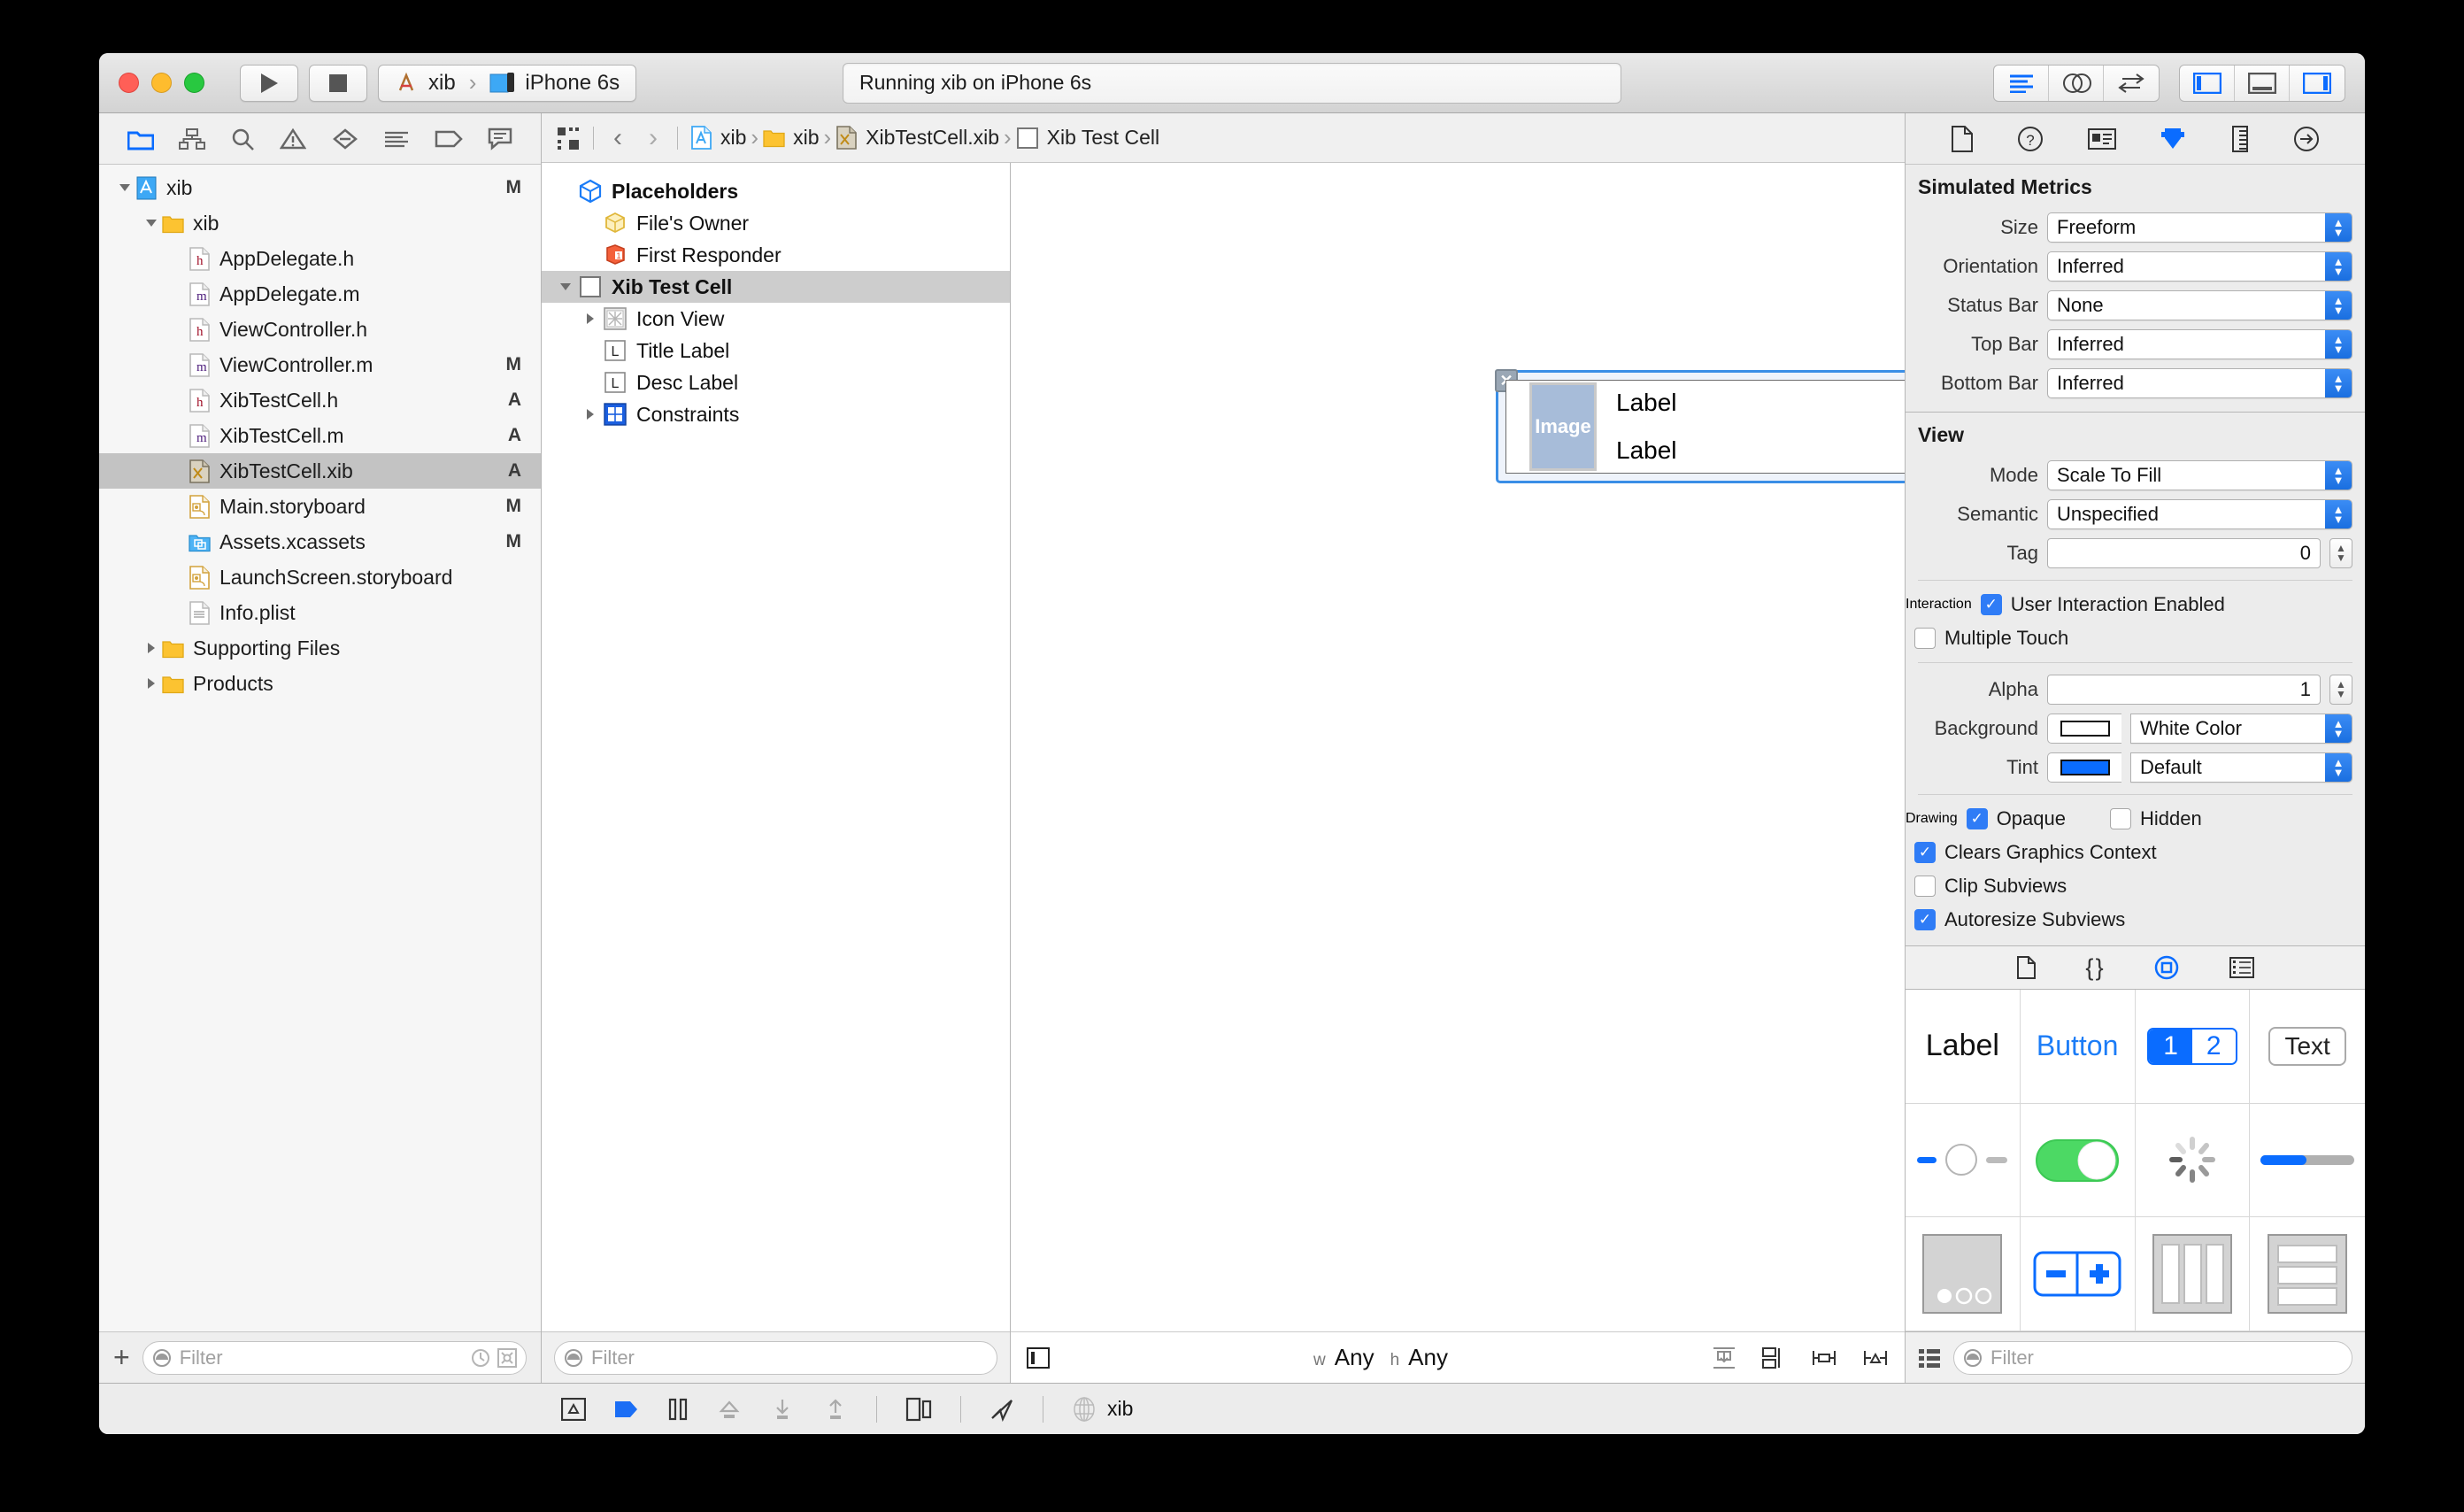 Image resolution: width=2464 pixels, height=1512 pixels. I want to click on library-item-table-view, so click(2307, 1274).